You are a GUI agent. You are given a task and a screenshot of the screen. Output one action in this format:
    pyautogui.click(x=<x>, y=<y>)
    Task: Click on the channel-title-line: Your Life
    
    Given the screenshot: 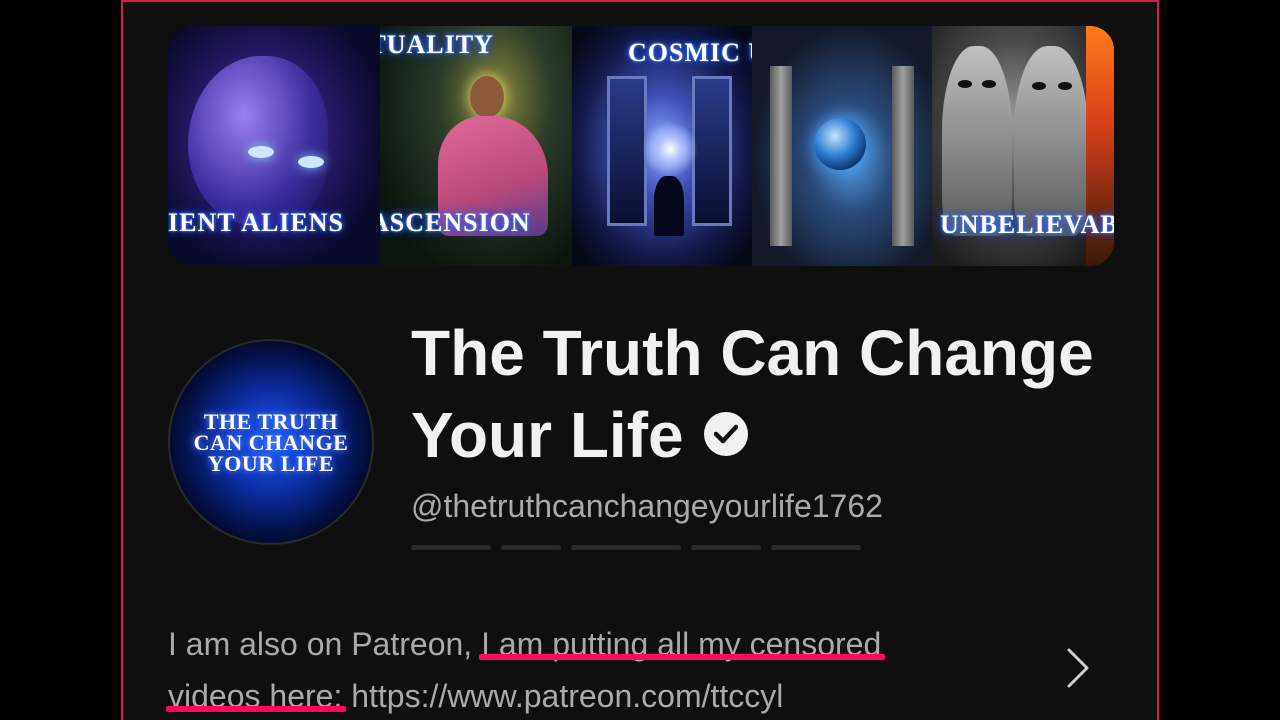 What is the action you would take?
    pyautogui.click(x=547, y=435)
    